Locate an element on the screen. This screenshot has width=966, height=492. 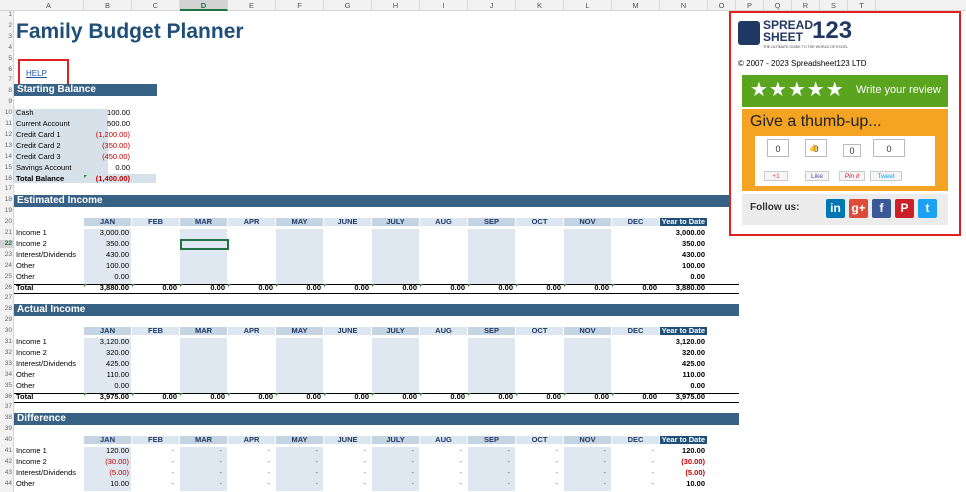
row-header: 19 is located at coordinates (7, 211).